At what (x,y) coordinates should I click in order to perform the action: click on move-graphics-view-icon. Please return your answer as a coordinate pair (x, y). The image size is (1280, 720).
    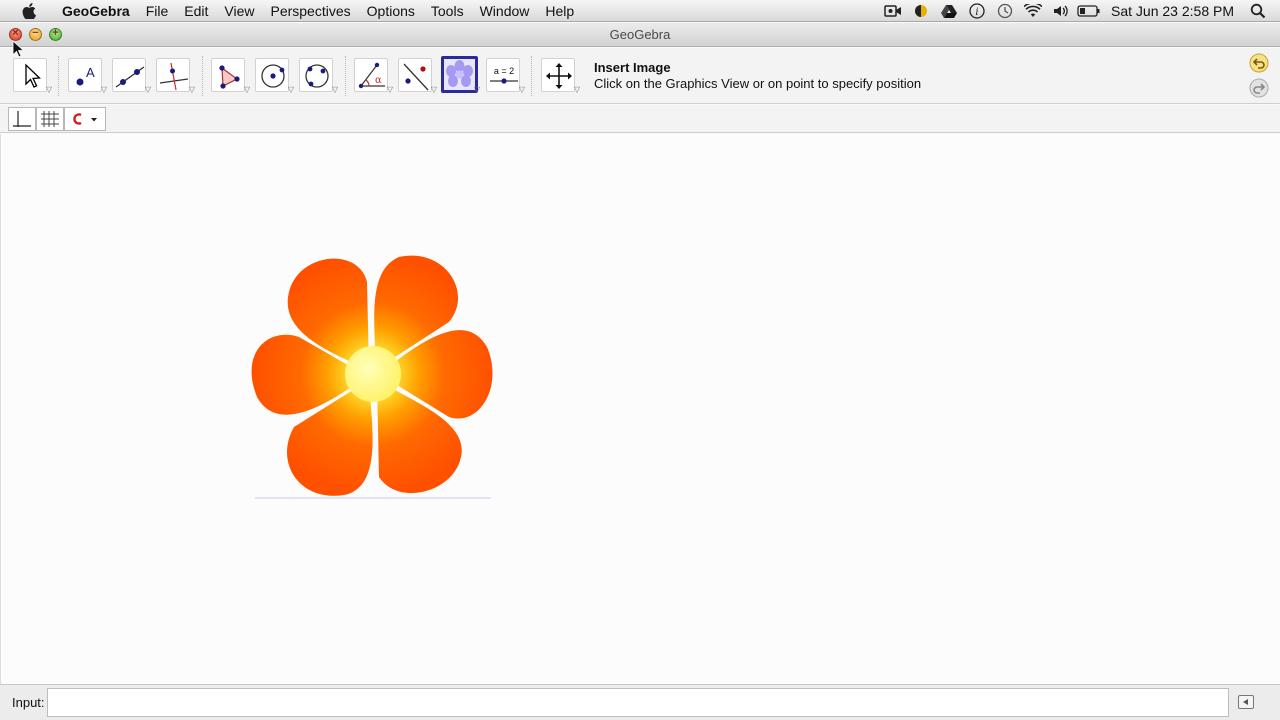
    Looking at the image, I should click on (559, 76).